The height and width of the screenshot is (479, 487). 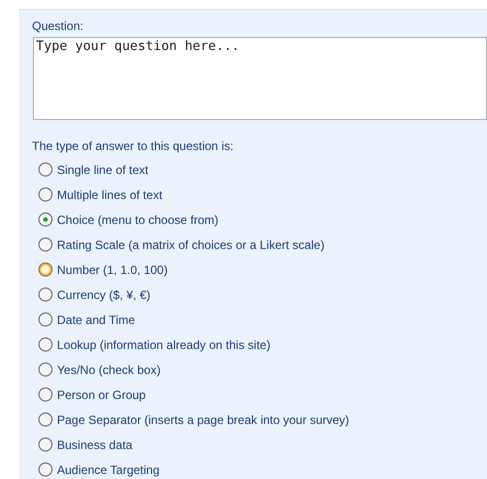 I want to click on option-label: Currency ($, ¥, €), so click(x=103, y=295).